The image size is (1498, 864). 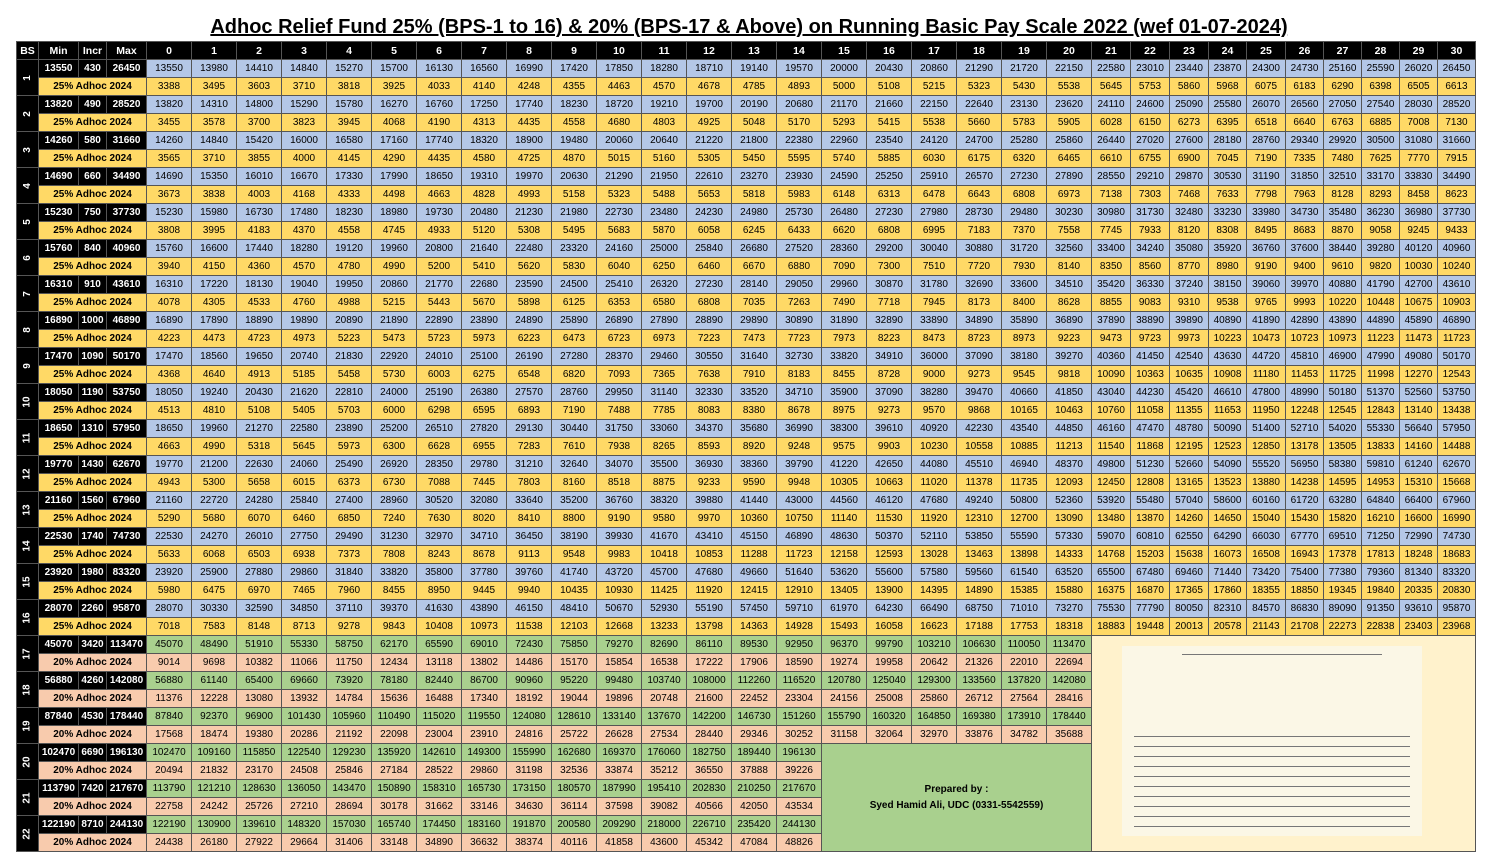 What do you see at coordinates (1024, 374) in the screenshot?
I see `adhoc-value-cell: 9545` at bounding box center [1024, 374].